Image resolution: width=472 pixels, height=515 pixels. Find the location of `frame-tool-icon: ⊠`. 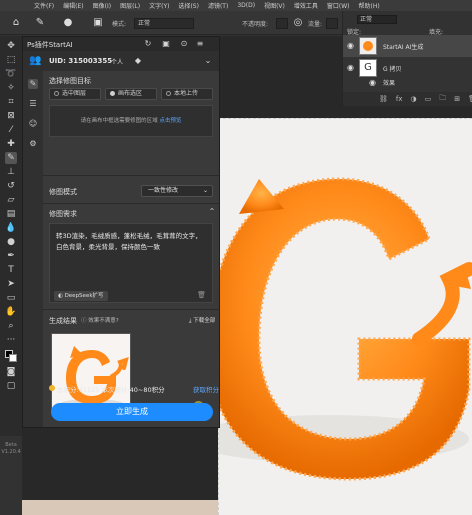

frame-tool-icon: ⊠ is located at coordinates (11, 116).